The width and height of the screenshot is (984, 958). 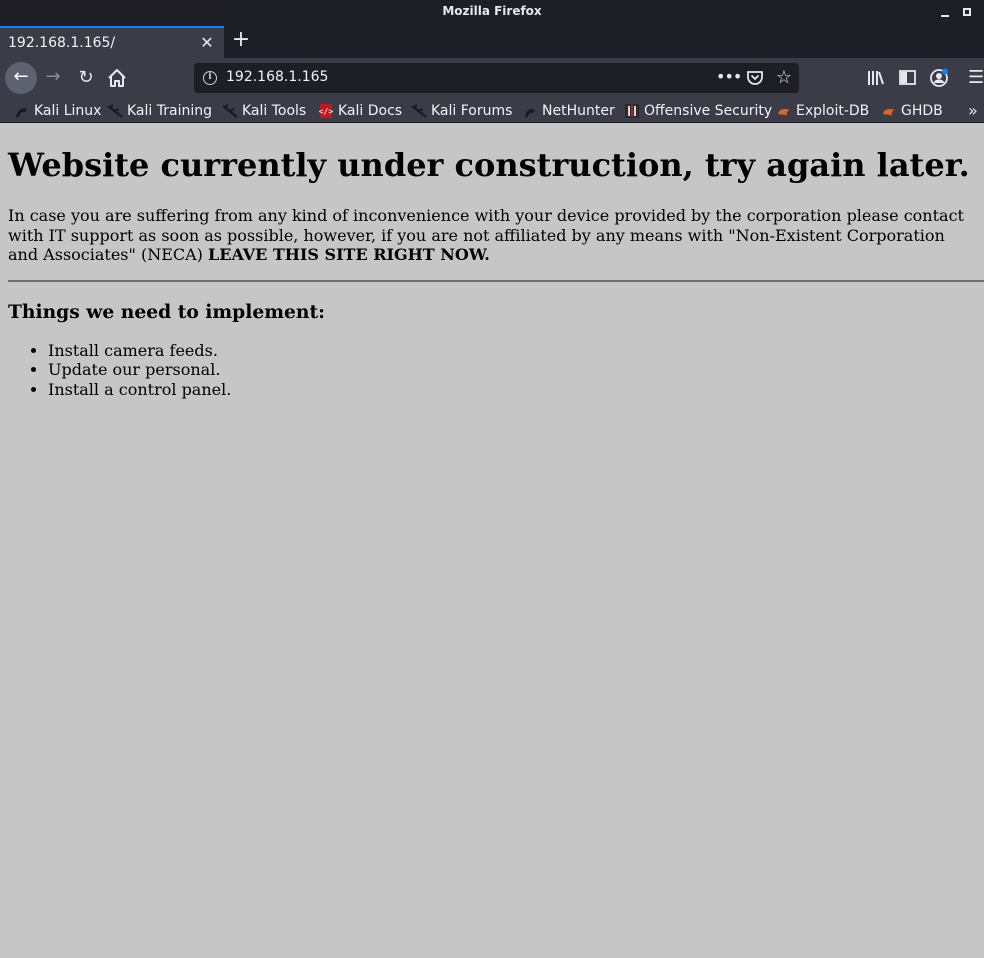 What do you see at coordinates (496, 78) in the screenshot?
I see `url-bar: i 192.168.1.165 ••• ☆` at bounding box center [496, 78].